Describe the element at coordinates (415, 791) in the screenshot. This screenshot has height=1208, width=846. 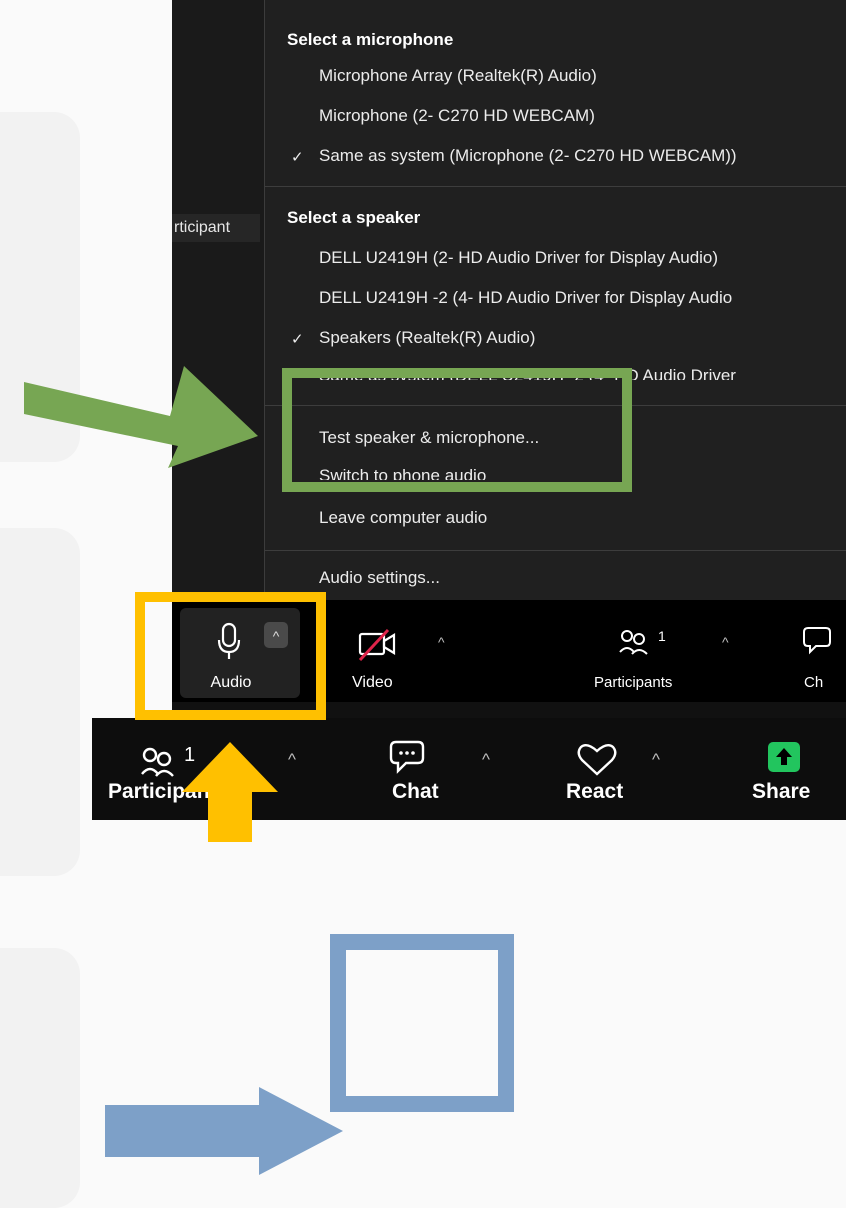
I see `chat-label: Chat` at that location.